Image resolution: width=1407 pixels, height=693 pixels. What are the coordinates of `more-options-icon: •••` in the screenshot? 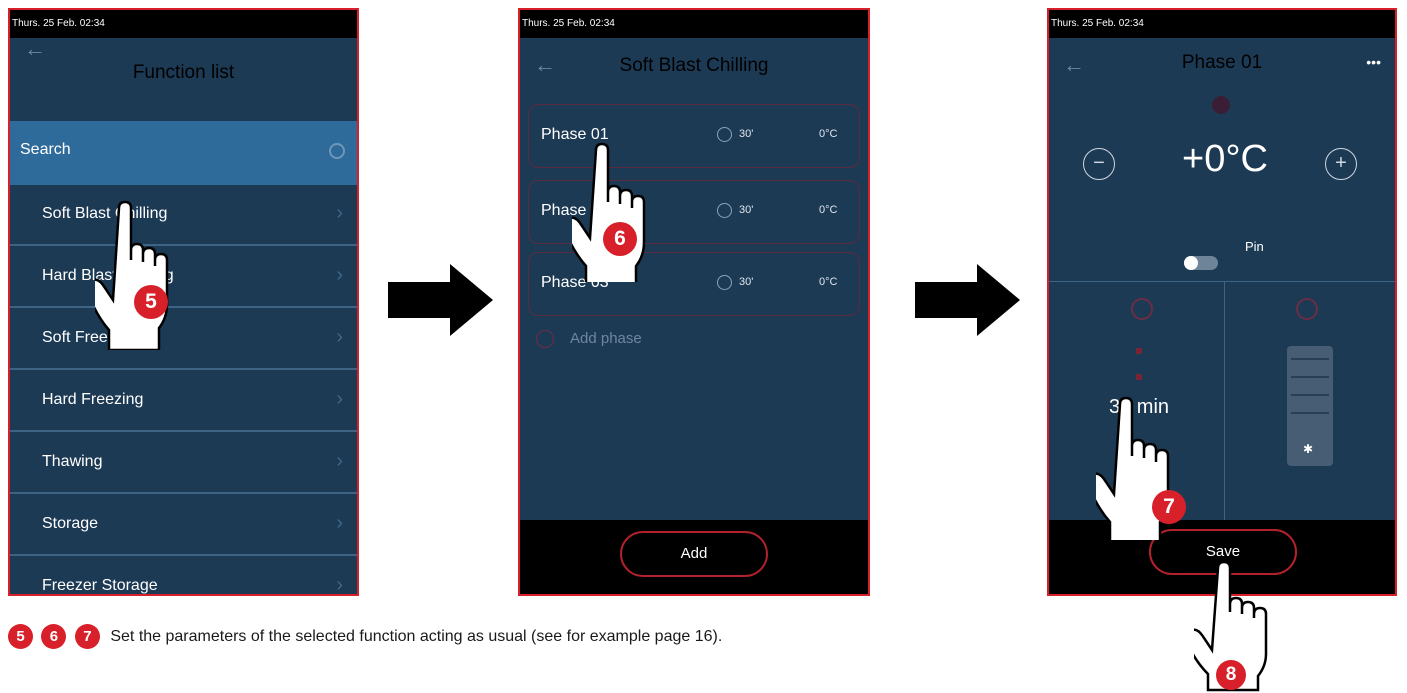 It's located at (1373, 62).